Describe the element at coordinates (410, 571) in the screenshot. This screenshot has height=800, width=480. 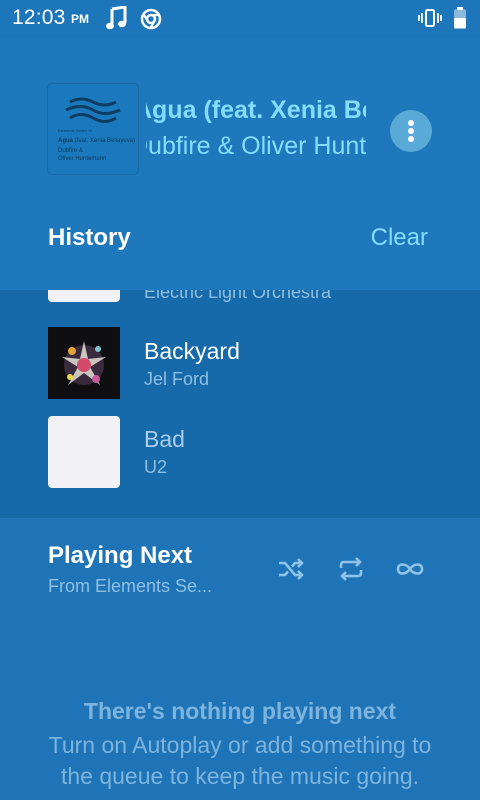
I see `infinity-icon` at that location.